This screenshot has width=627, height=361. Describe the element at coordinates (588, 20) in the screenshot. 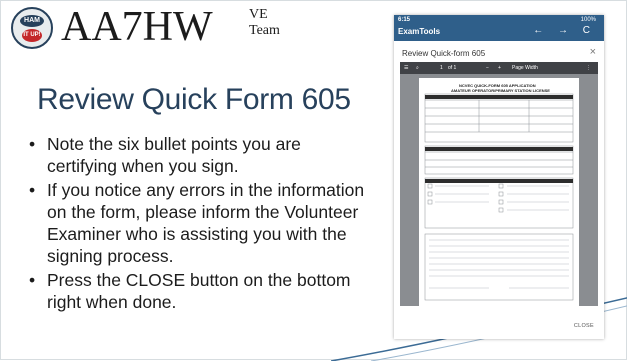

I see `battery-level: 100%` at that location.